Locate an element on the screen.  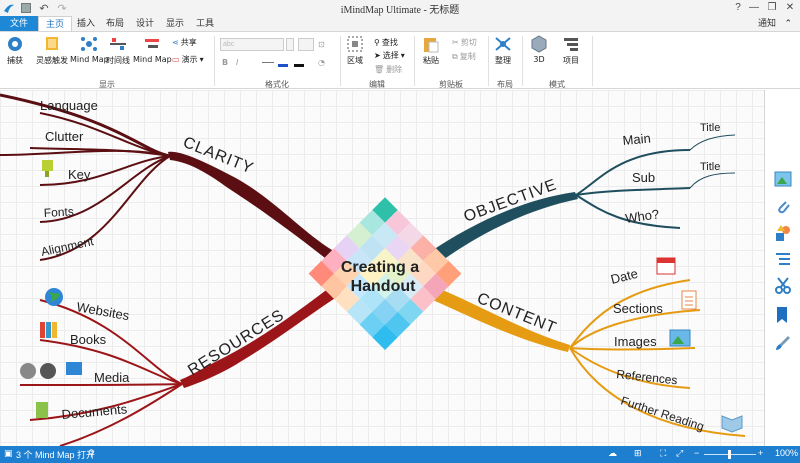
node-language: Language is located at coordinates (69, 105).